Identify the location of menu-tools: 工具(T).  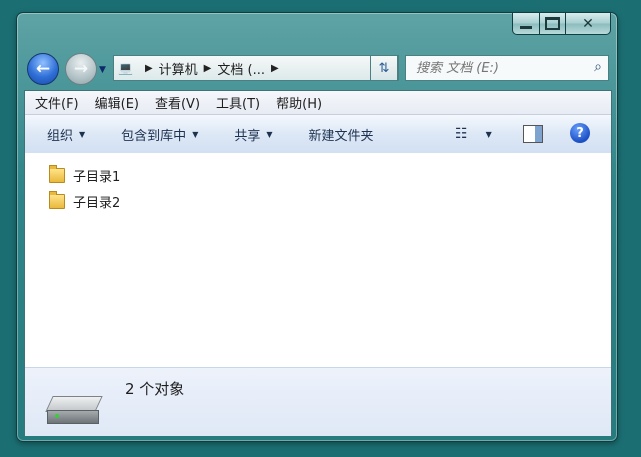
(238, 102).